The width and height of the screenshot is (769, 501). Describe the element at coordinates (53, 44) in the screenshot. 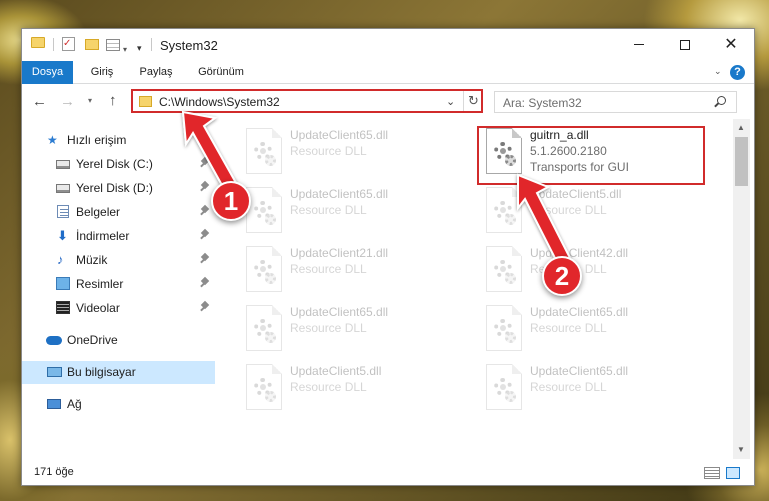

I see `separator` at that location.